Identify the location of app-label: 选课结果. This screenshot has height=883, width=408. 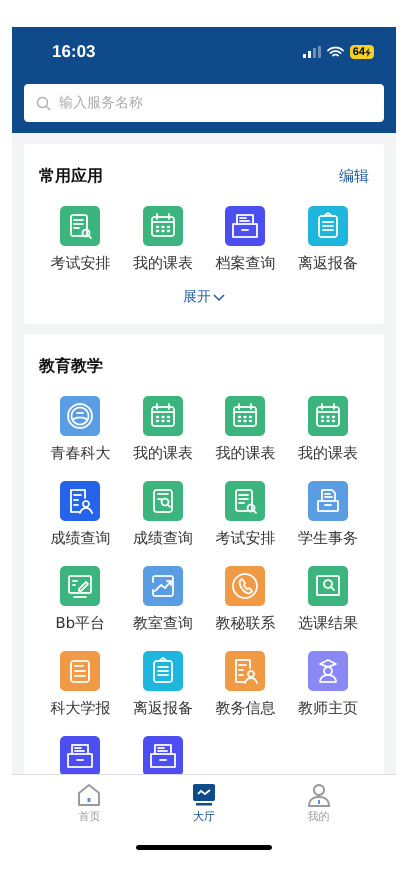
(328, 623).